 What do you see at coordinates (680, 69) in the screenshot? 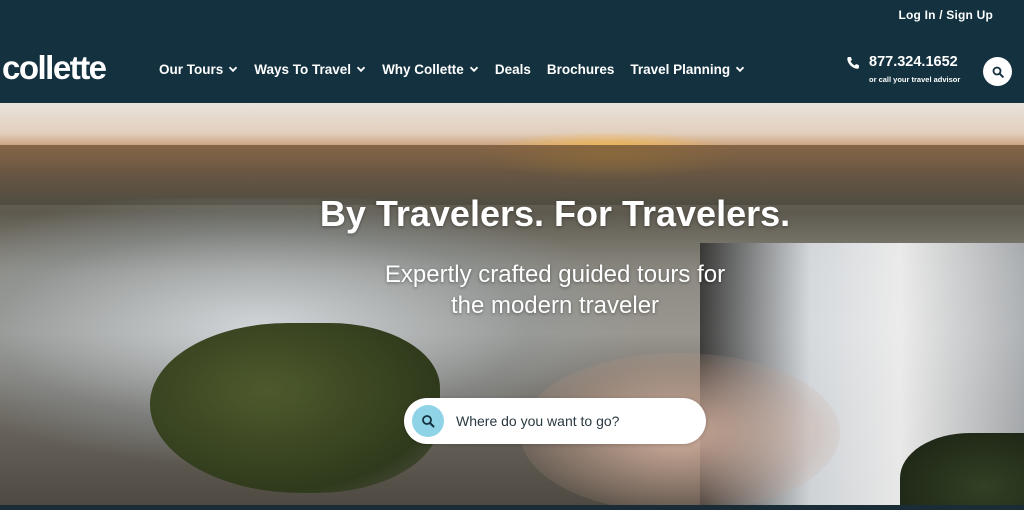
I see `nav-item-label: Travel Planning` at bounding box center [680, 69].